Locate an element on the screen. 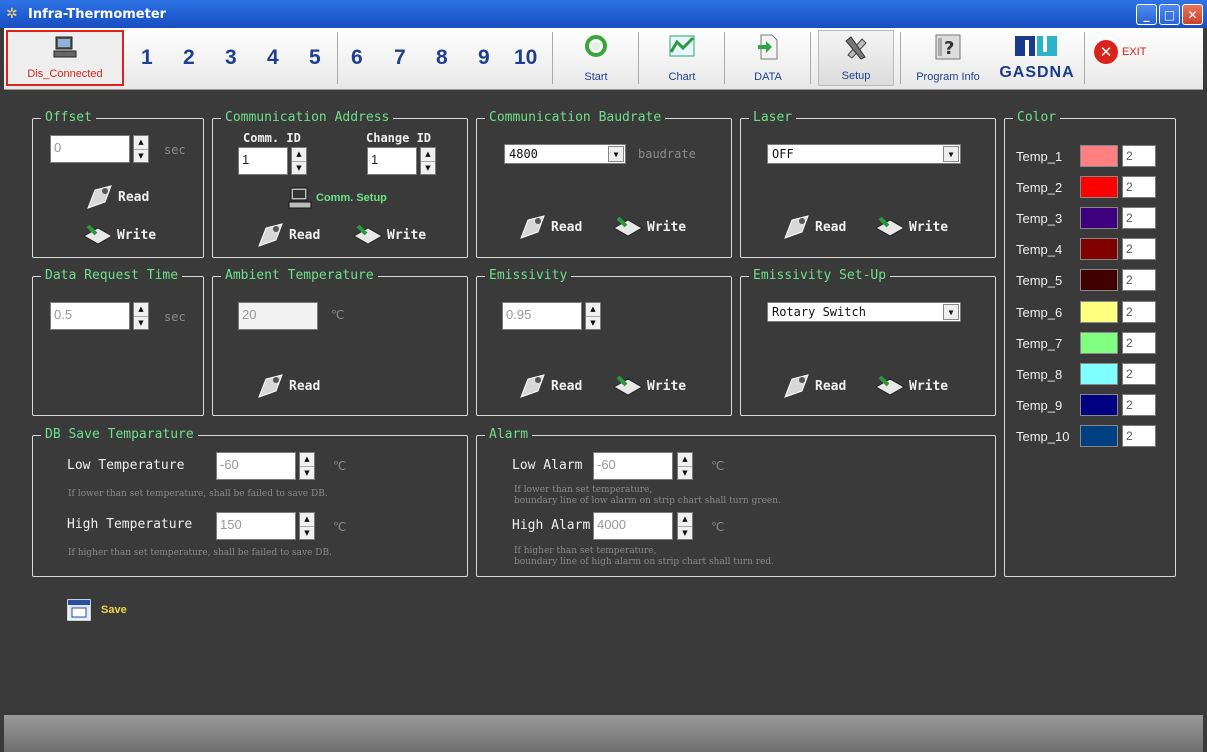  comm-read-button: Read is located at coordinates (288, 235).